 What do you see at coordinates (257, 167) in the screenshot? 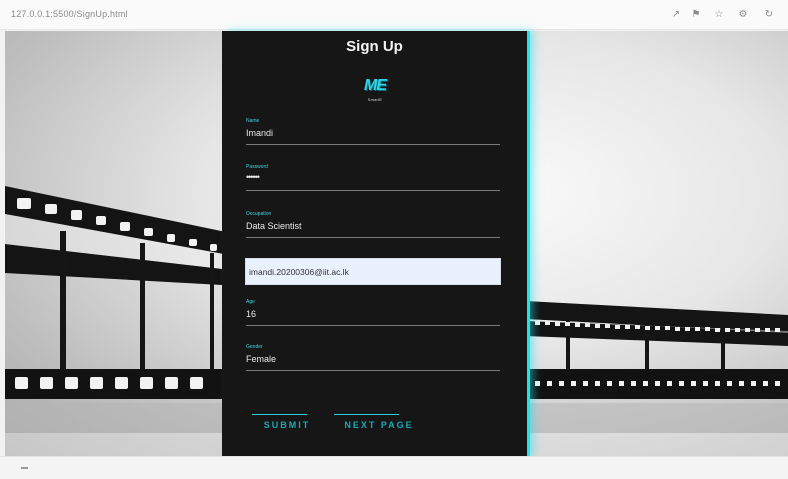
I see `password-label: Password` at bounding box center [257, 167].